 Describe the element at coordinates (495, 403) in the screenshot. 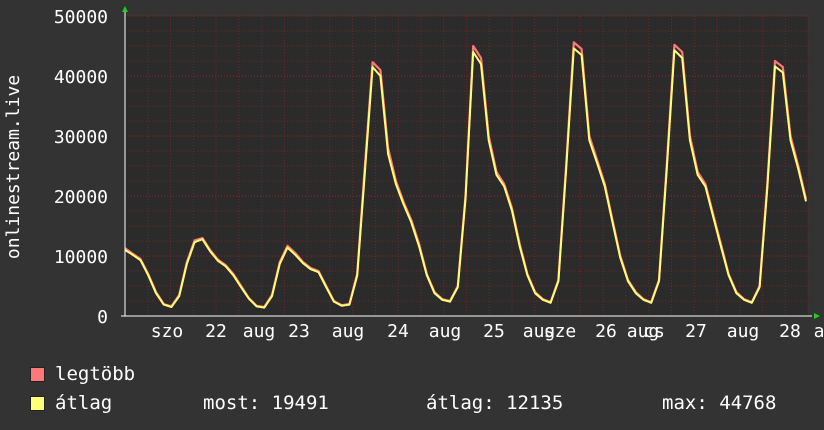

I see `stat-atlag: átlag: 12135` at that location.